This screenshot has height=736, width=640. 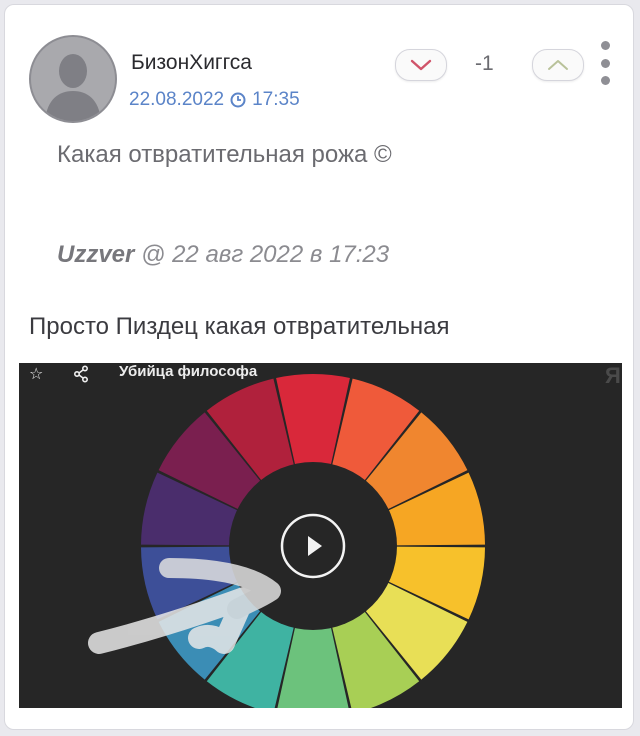 I want to click on post-meta: 22.08.2022 17:35, so click(x=214, y=100).